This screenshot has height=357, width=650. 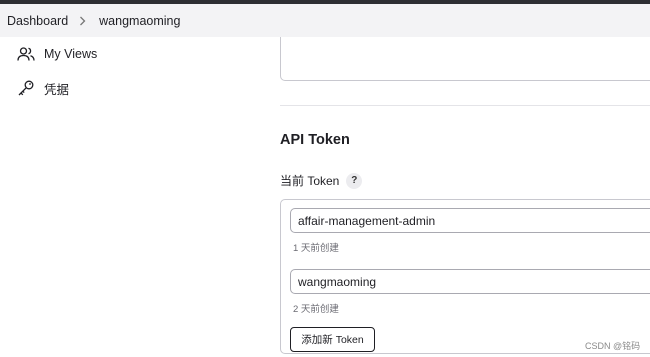 I want to click on breadcrumb: Dashboard wangmaoming, so click(x=325, y=20).